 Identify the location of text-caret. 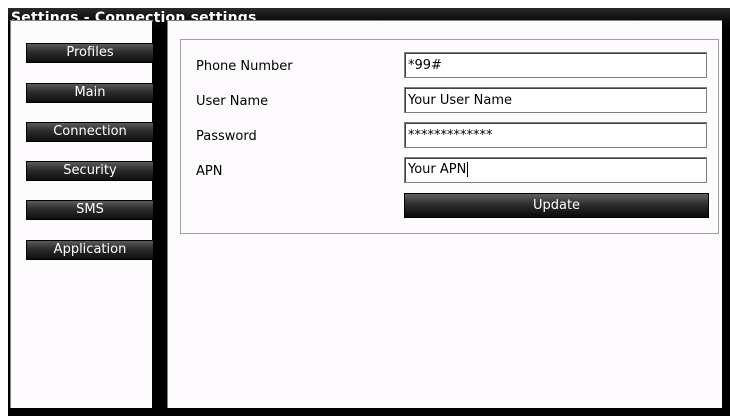
(468, 169).